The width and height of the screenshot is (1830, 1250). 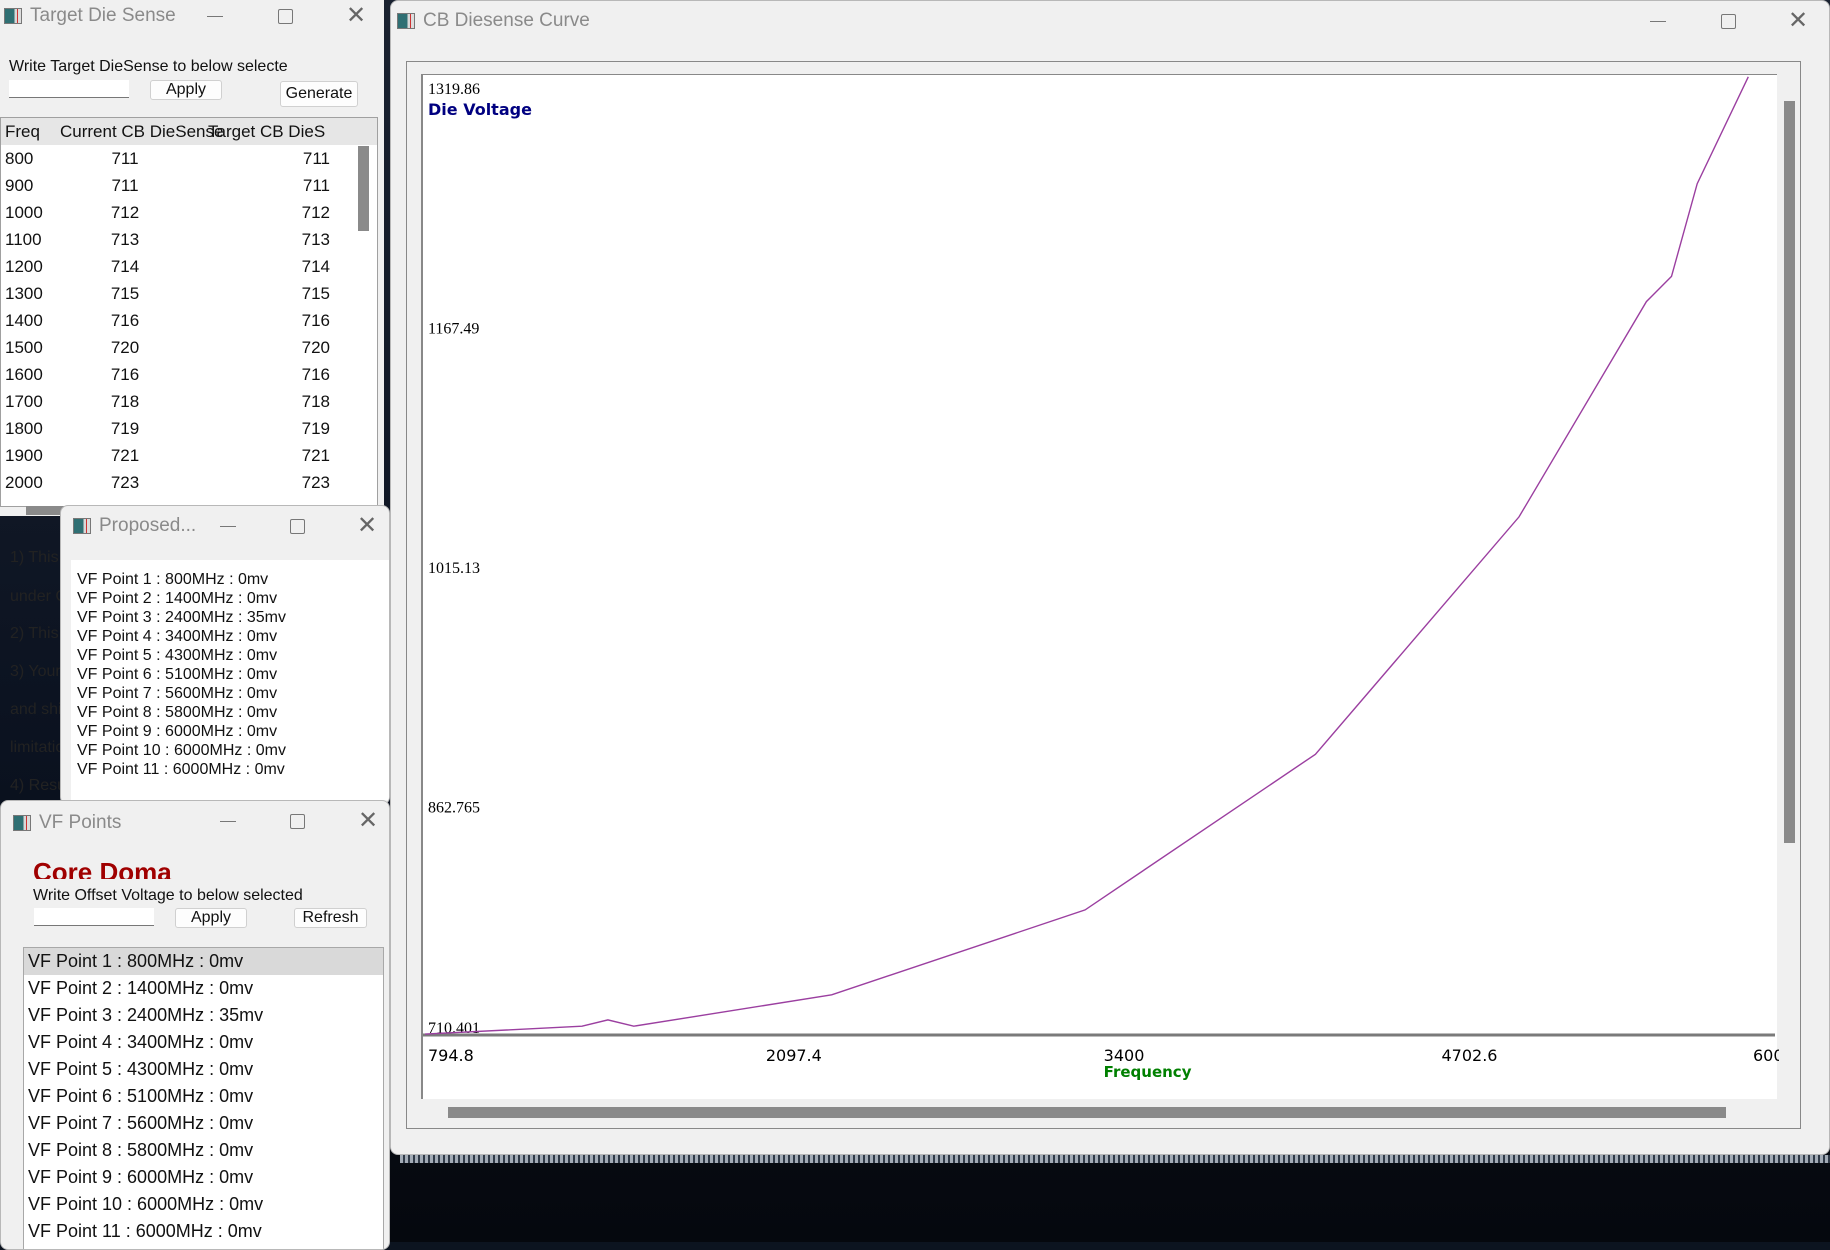 What do you see at coordinates (36, 710) in the screenshot?
I see `note-line: and shi` at bounding box center [36, 710].